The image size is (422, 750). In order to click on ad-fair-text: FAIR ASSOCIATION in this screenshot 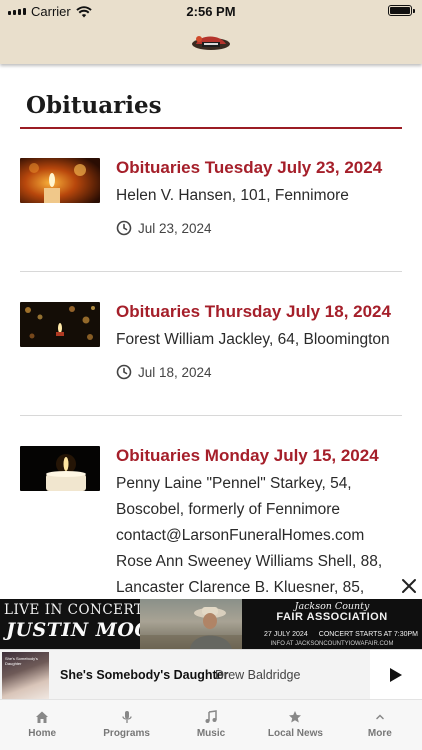, I will do `click(332, 617)`.